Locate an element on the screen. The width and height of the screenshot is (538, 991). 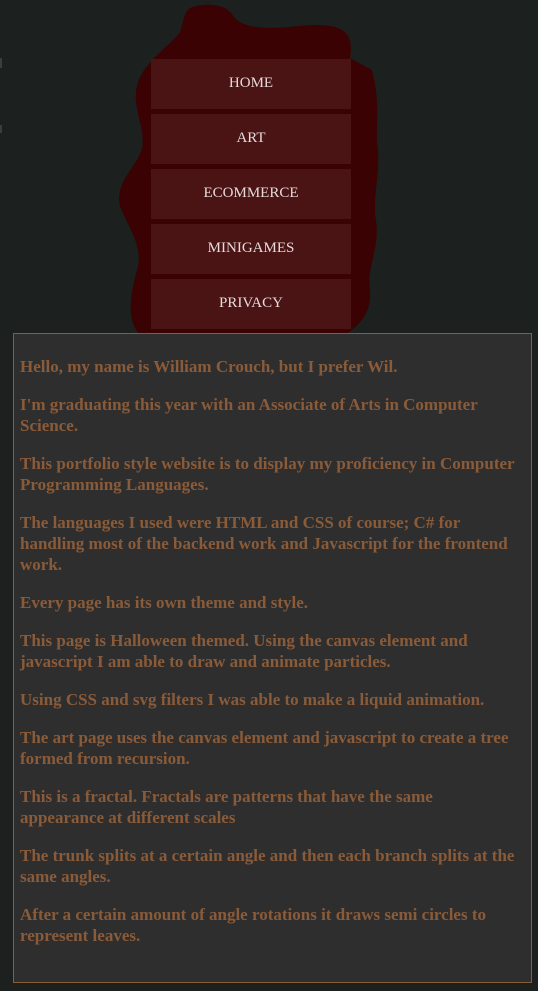
nav-home-button: HOME is located at coordinates (251, 84).